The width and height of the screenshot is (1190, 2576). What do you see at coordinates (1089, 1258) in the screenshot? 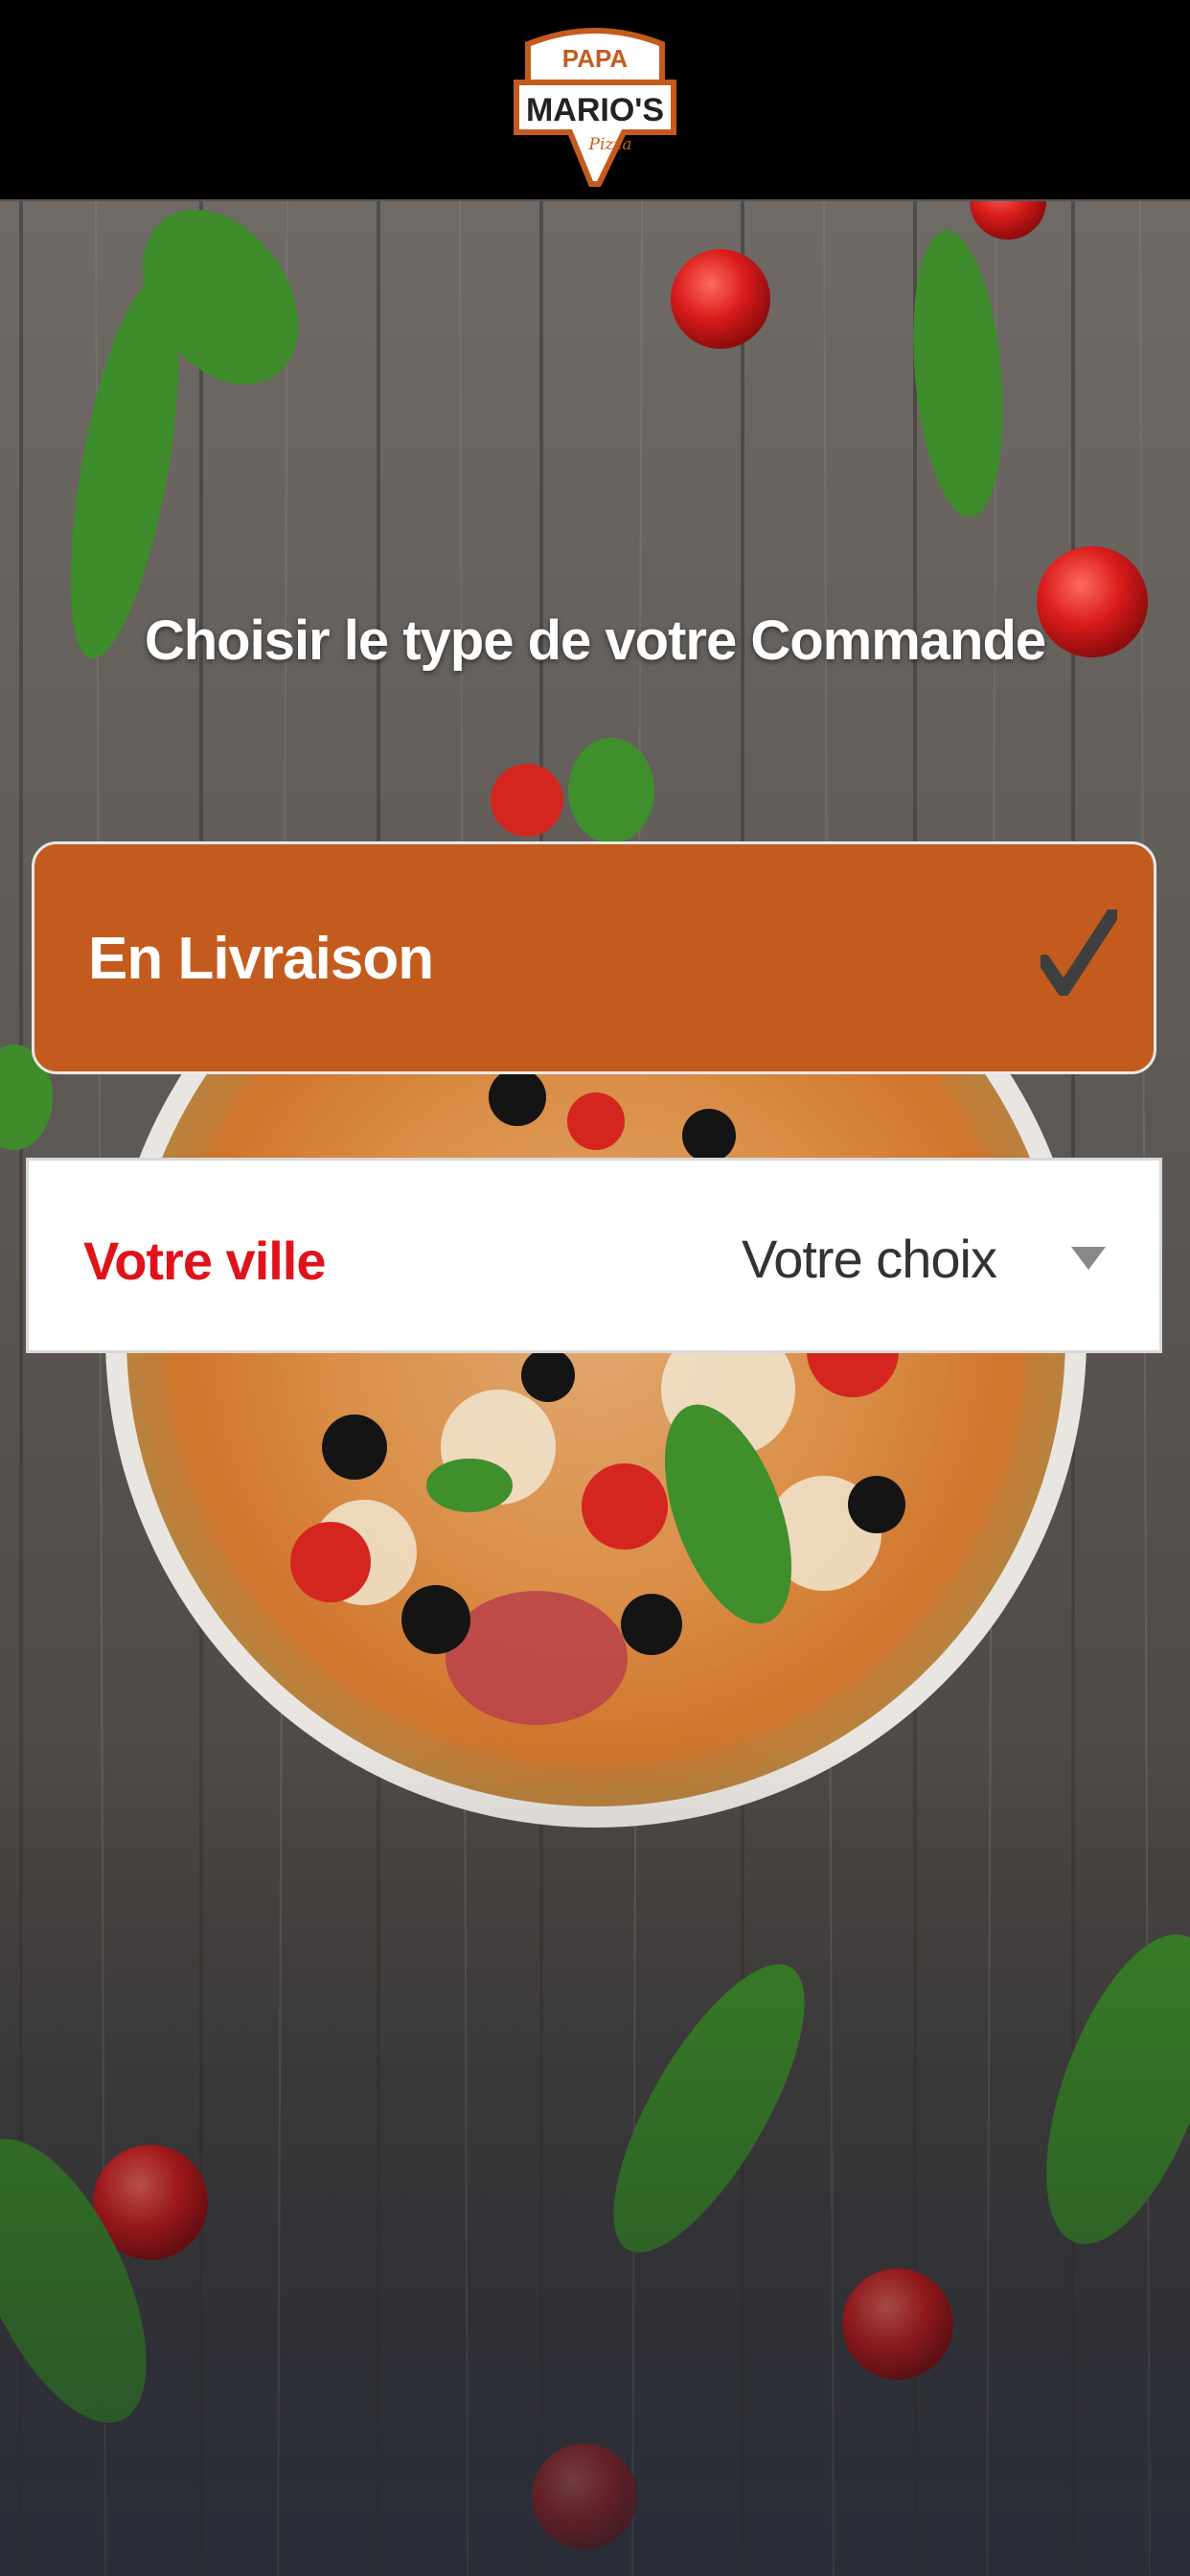
I see `dropdown-arrow-icon` at bounding box center [1089, 1258].